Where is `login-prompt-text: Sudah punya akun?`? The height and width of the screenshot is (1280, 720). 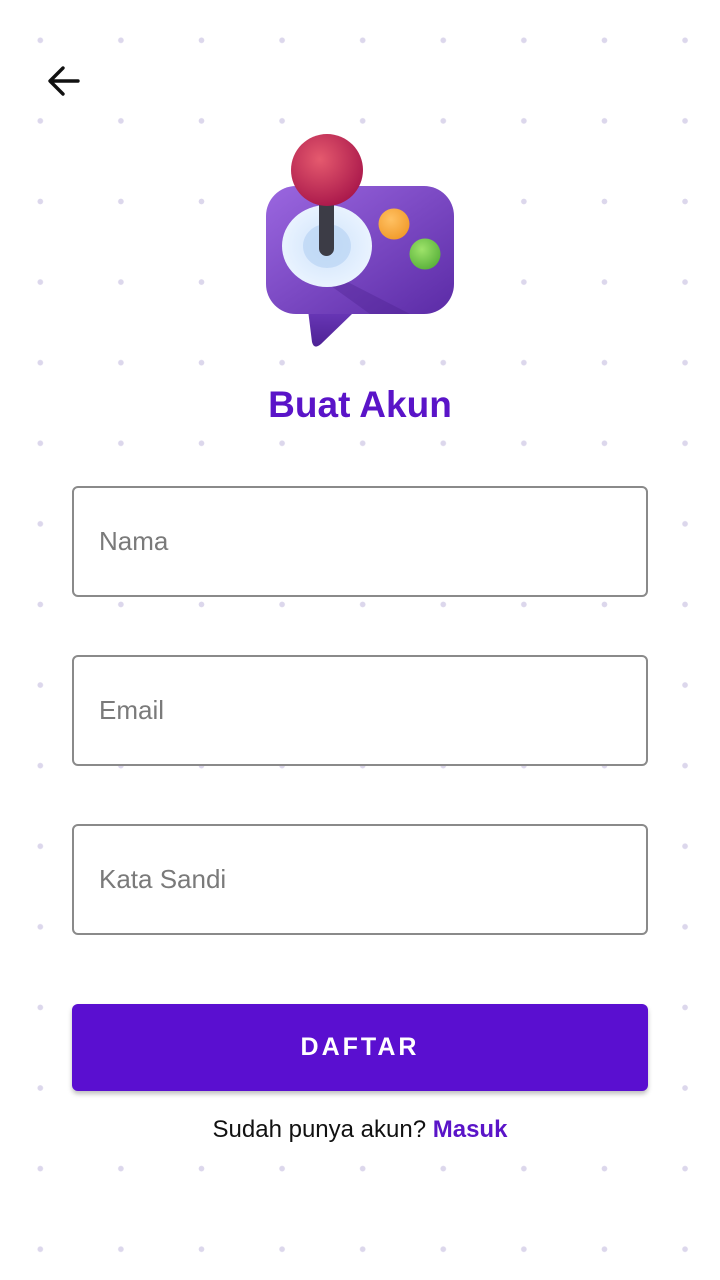
login-prompt-text: Sudah punya akun? is located at coordinates (322, 1129).